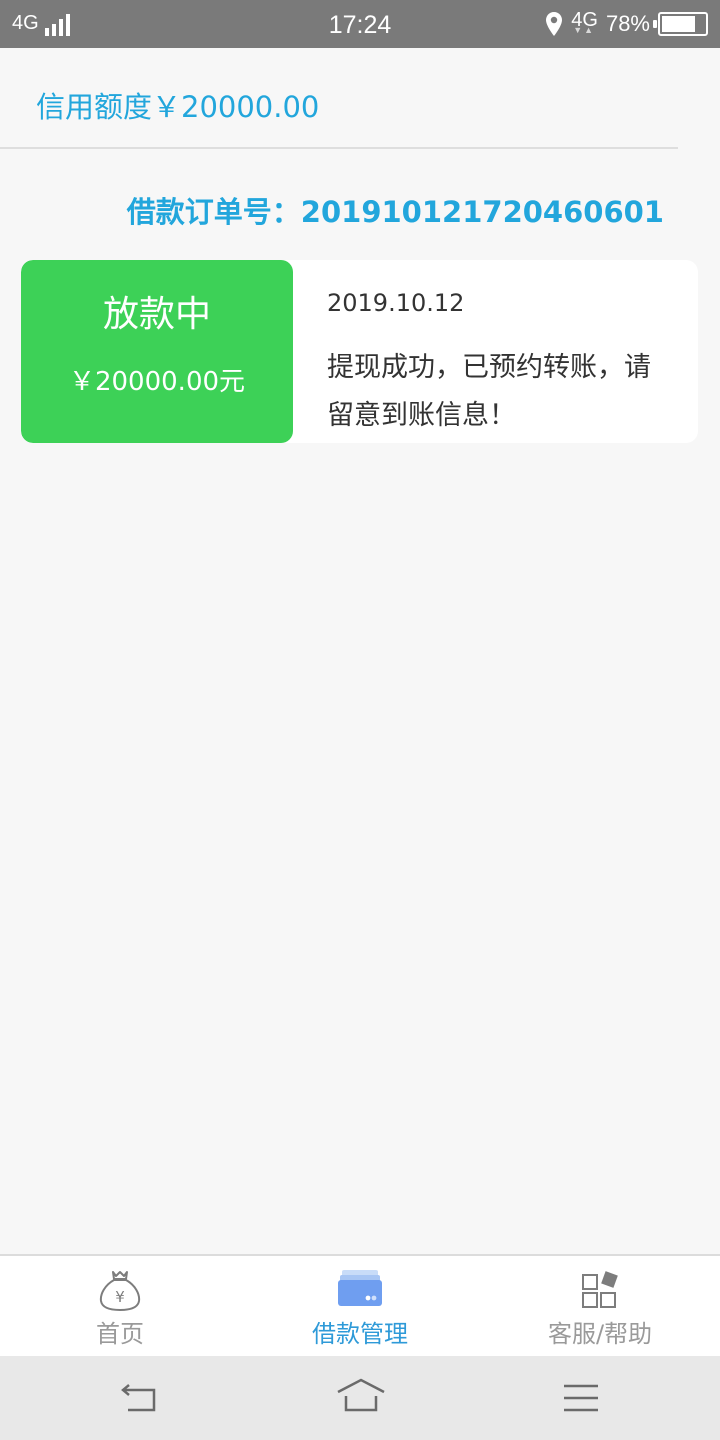 The width and height of the screenshot is (720, 1440). What do you see at coordinates (157, 351) in the screenshot?
I see `loan-status-panel: 放款中 ￥20000.00元` at bounding box center [157, 351].